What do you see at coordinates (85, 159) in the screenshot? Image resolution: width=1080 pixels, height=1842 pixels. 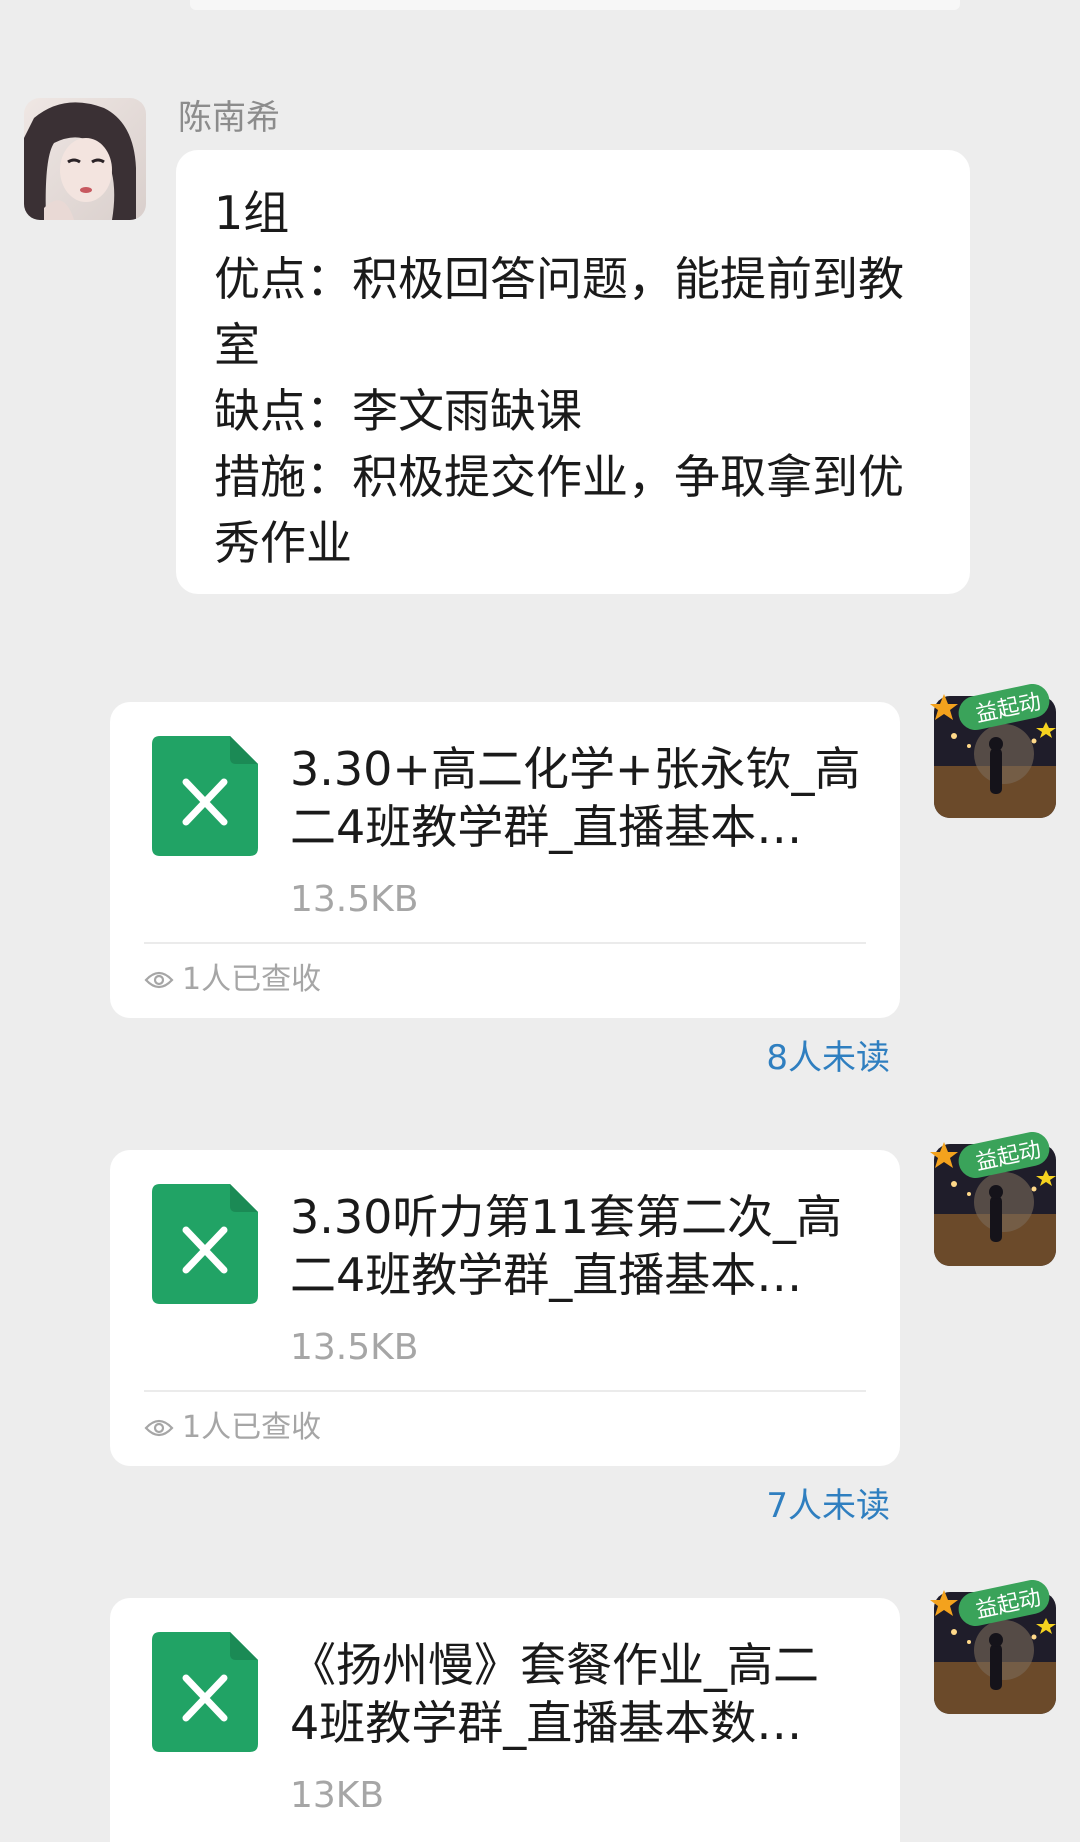 I see `sender-avatar` at bounding box center [85, 159].